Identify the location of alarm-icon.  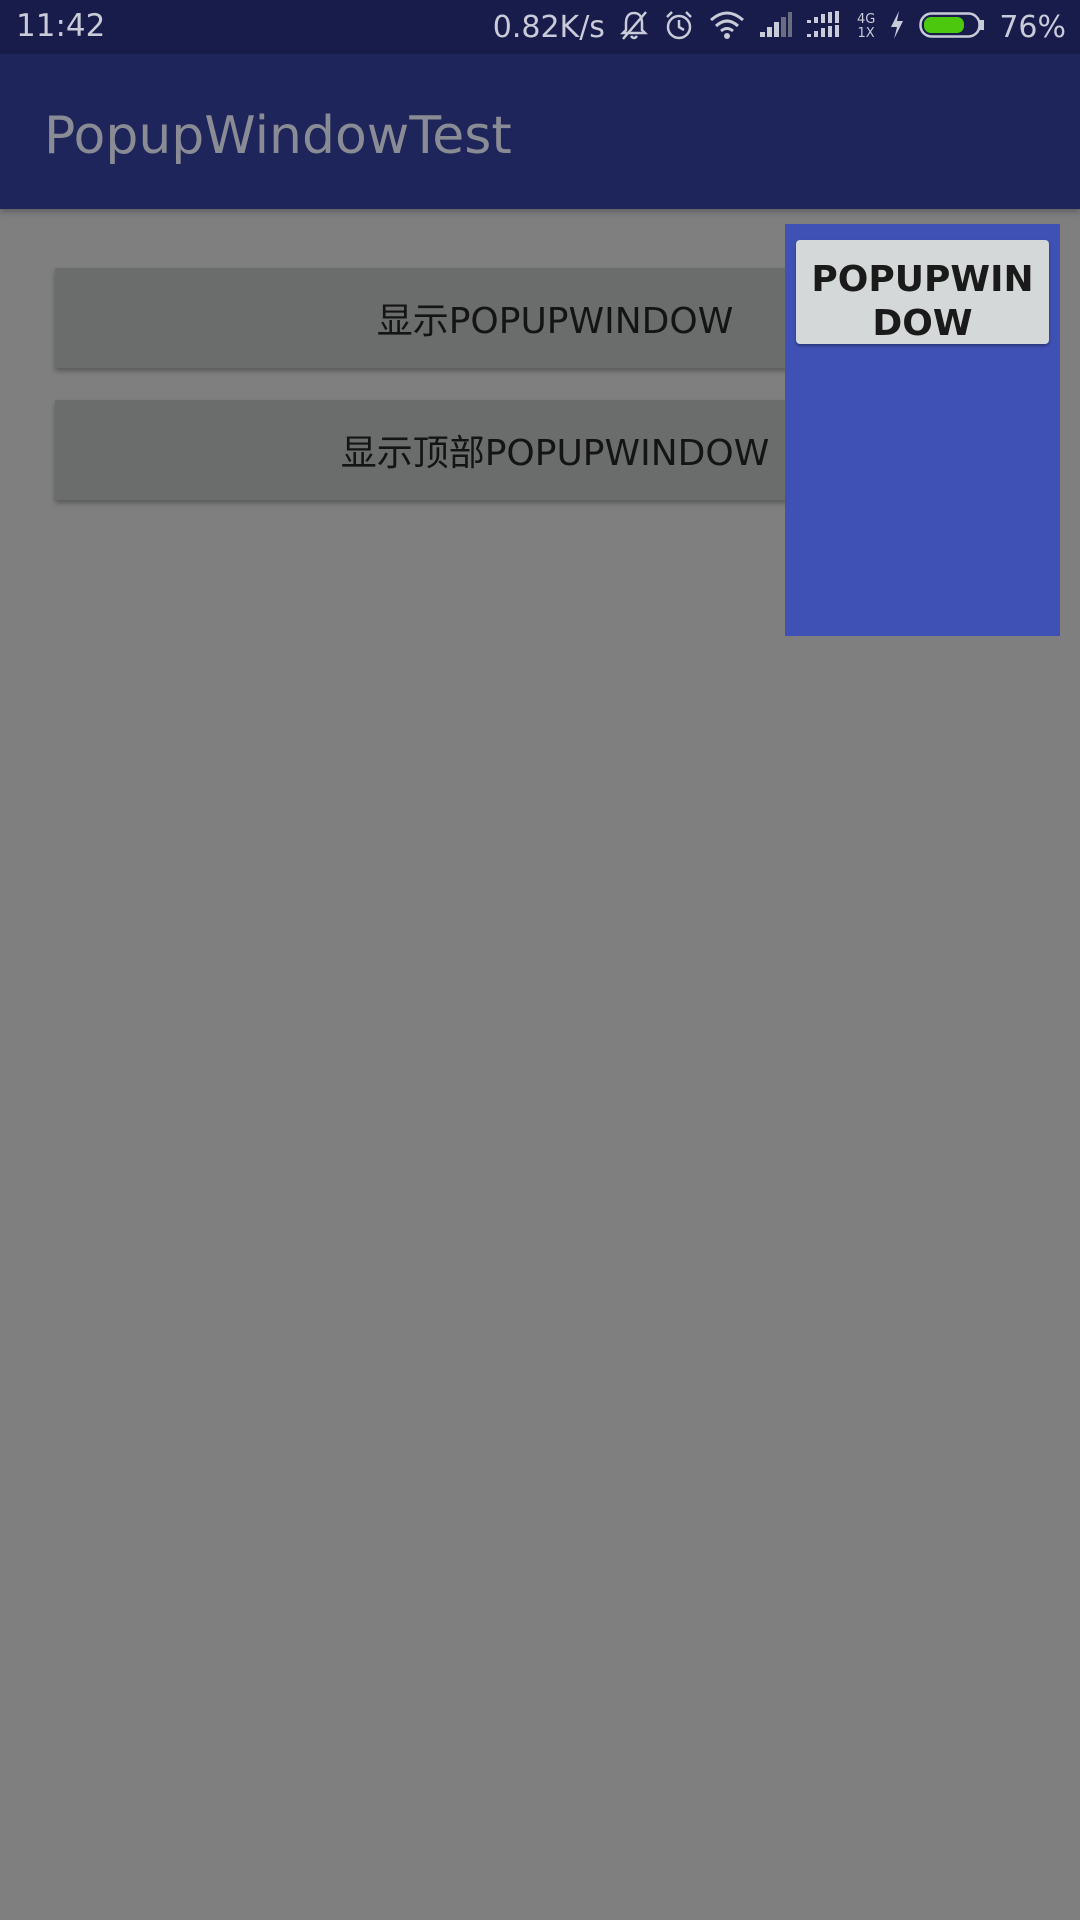
(679, 27).